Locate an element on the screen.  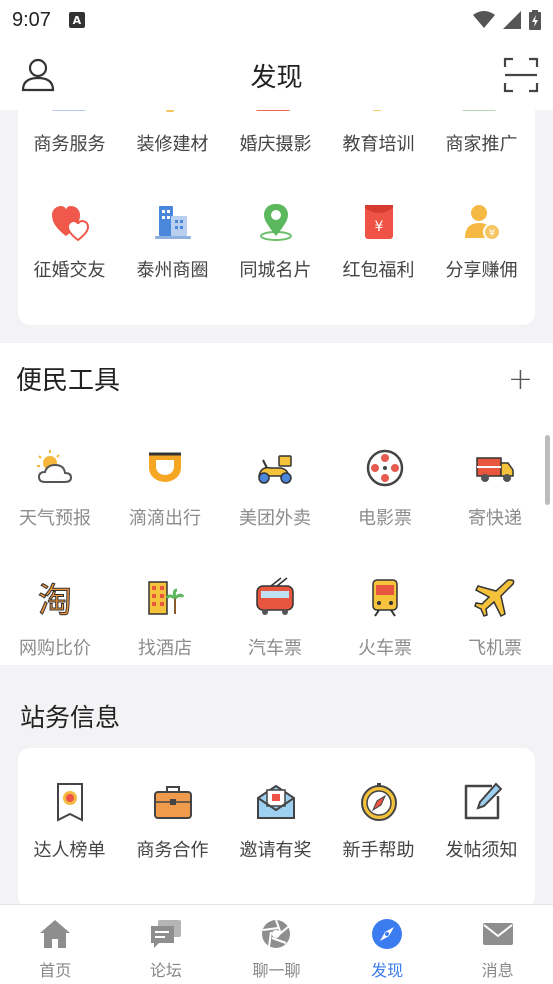
service-share-earn: ¥ 分享赚佣 is located at coordinates (481, 242).